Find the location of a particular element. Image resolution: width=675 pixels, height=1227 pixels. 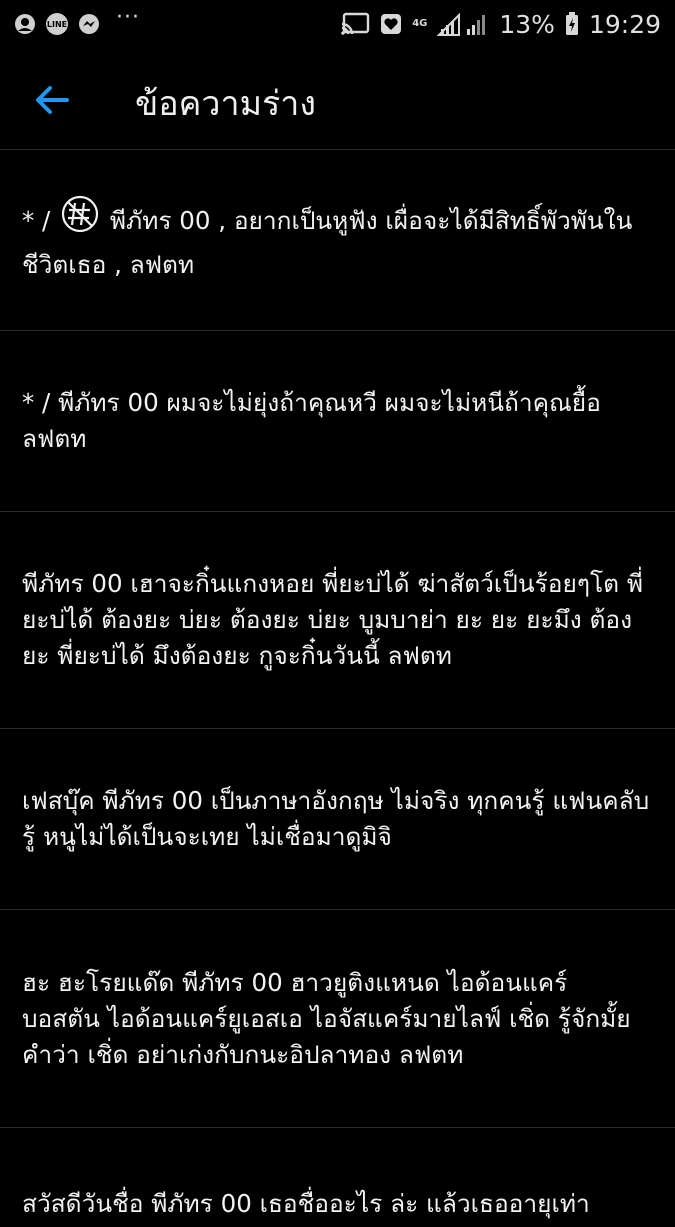

clock: 19:29 is located at coordinates (624, 24).